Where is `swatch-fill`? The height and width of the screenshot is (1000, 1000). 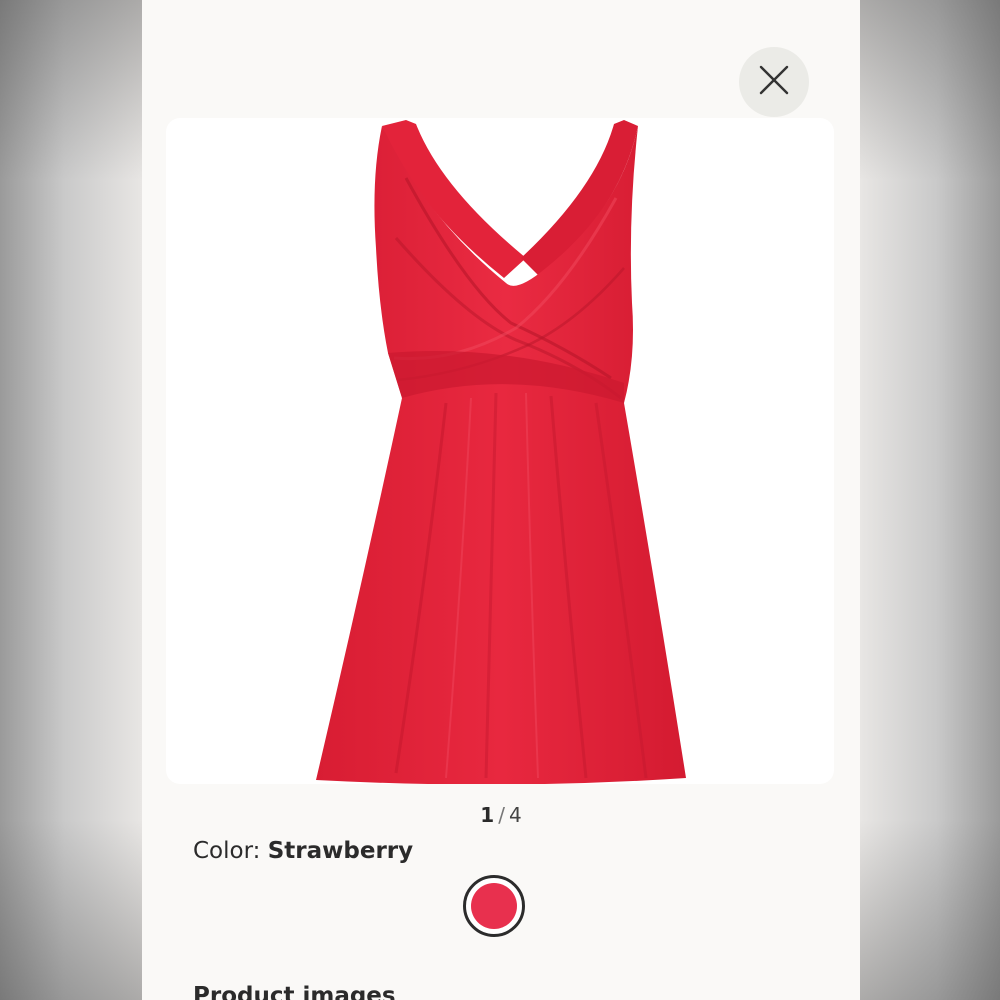 swatch-fill is located at coordinates (494, 906).